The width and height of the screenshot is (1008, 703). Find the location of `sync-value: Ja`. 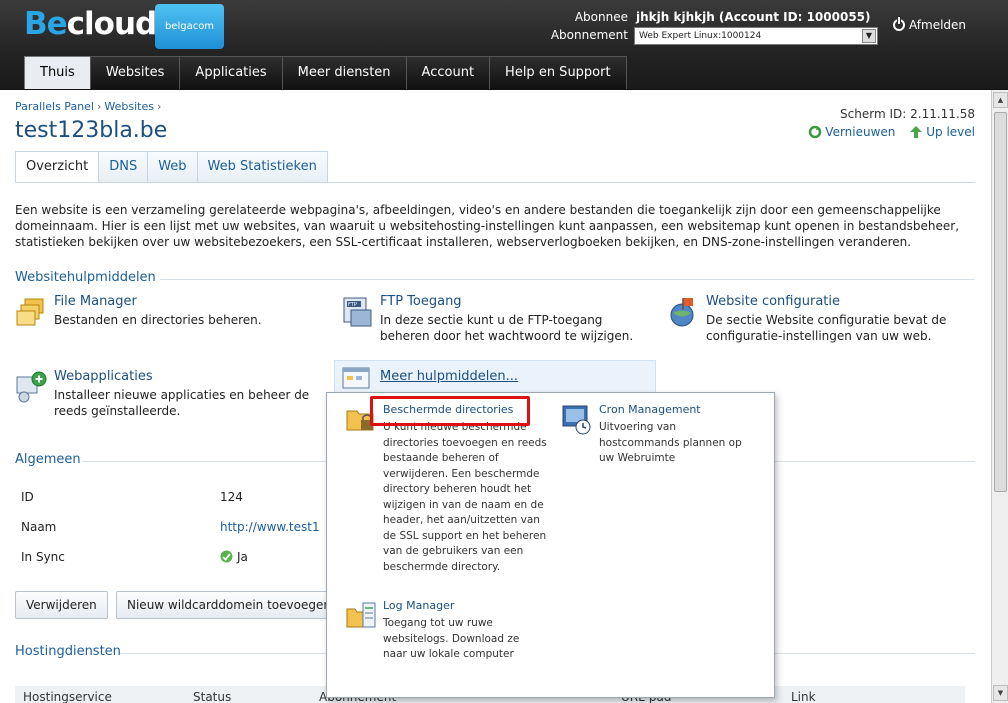

sync-value: Ja is located at coordinates (234, 557).